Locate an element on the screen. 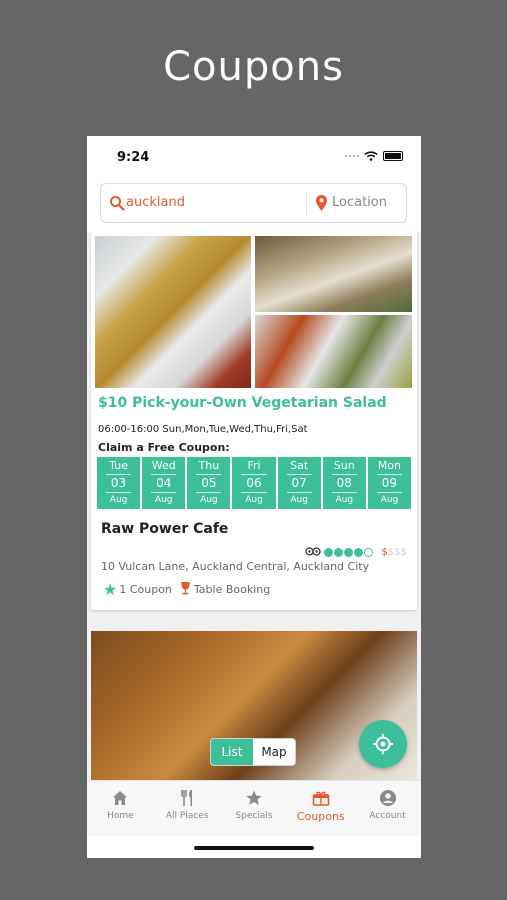  day-name: Wed is located at coordinates (163, 465).